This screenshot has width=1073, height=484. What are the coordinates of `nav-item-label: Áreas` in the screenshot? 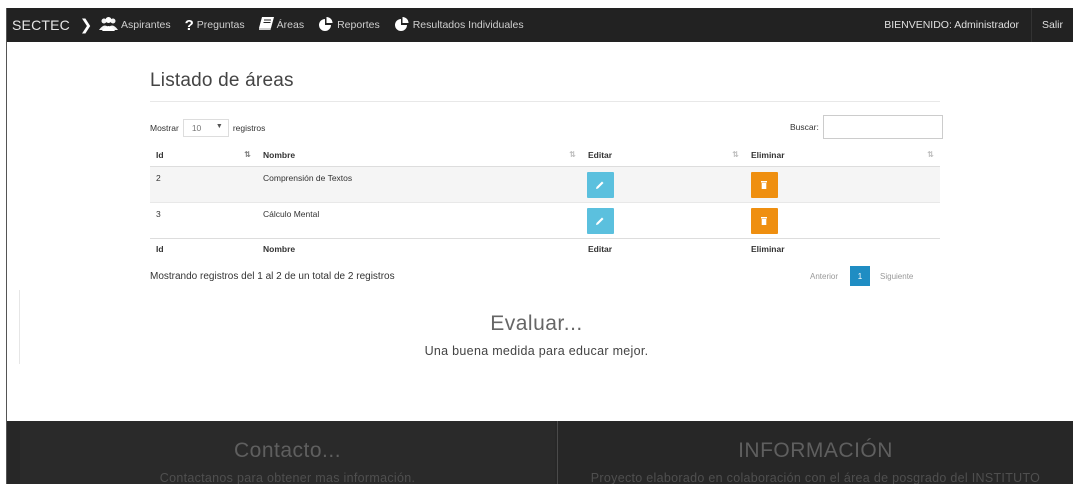 It's located at (290, 25).